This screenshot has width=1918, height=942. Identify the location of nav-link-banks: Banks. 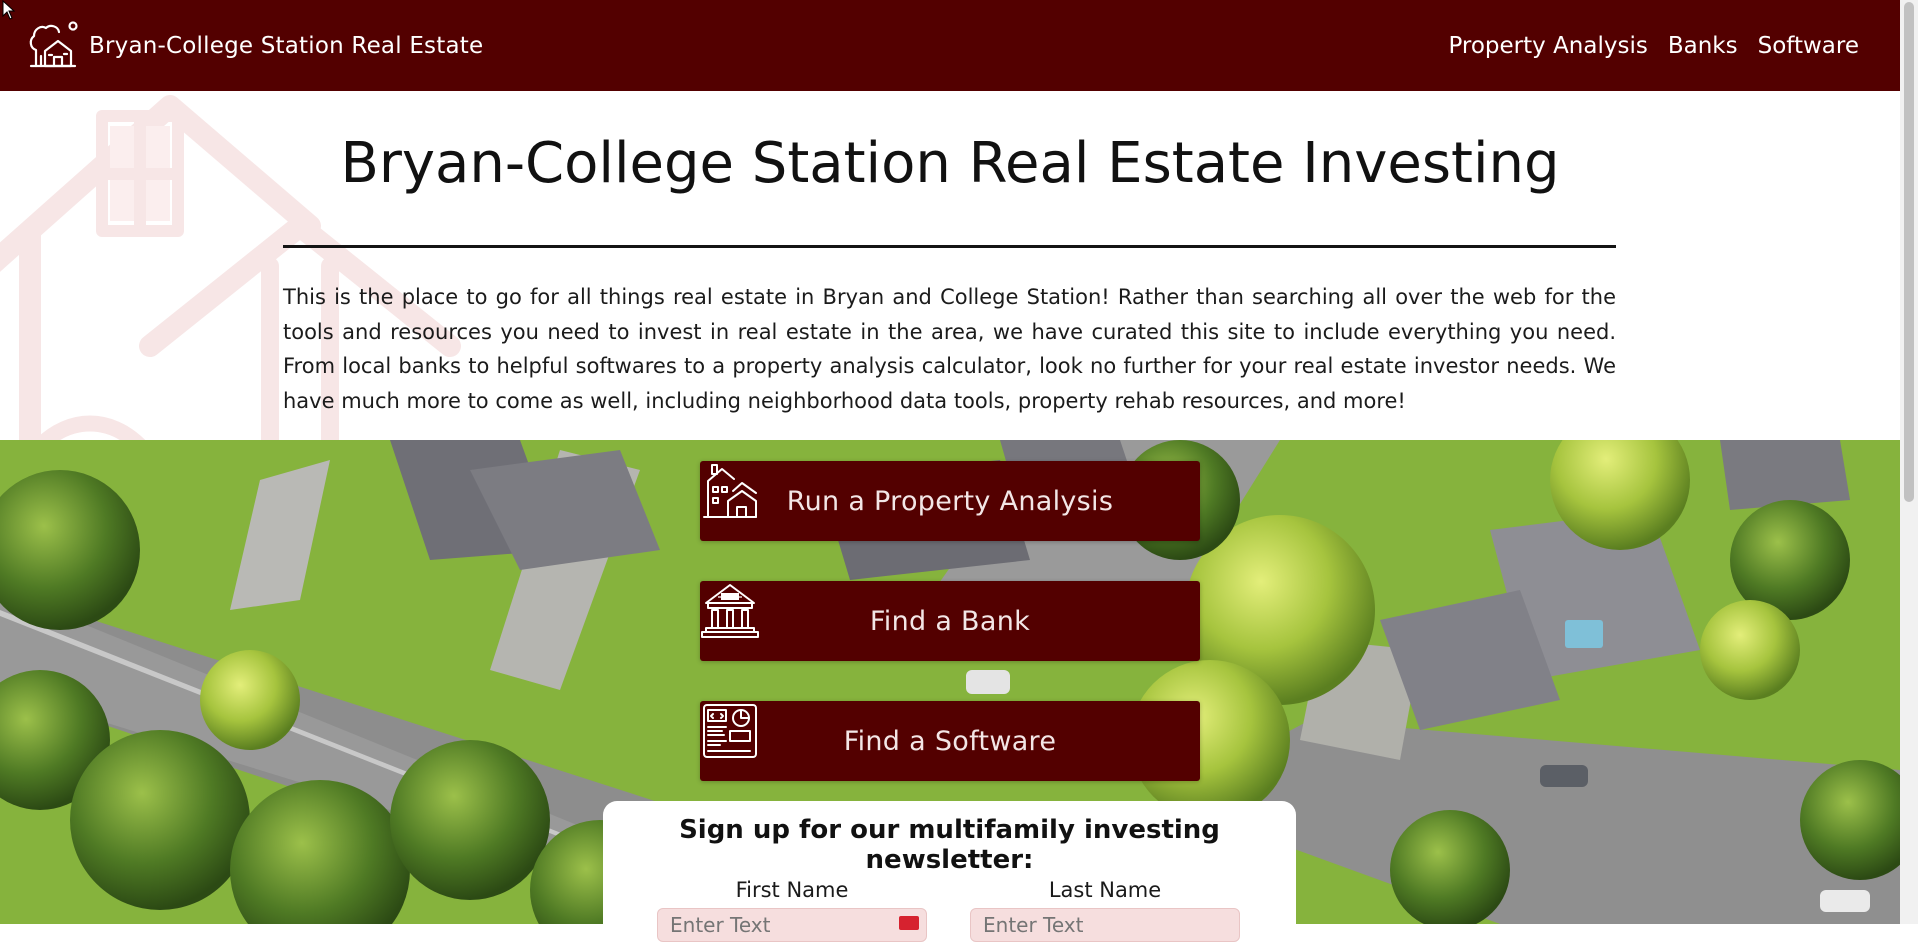
(1703, 46).